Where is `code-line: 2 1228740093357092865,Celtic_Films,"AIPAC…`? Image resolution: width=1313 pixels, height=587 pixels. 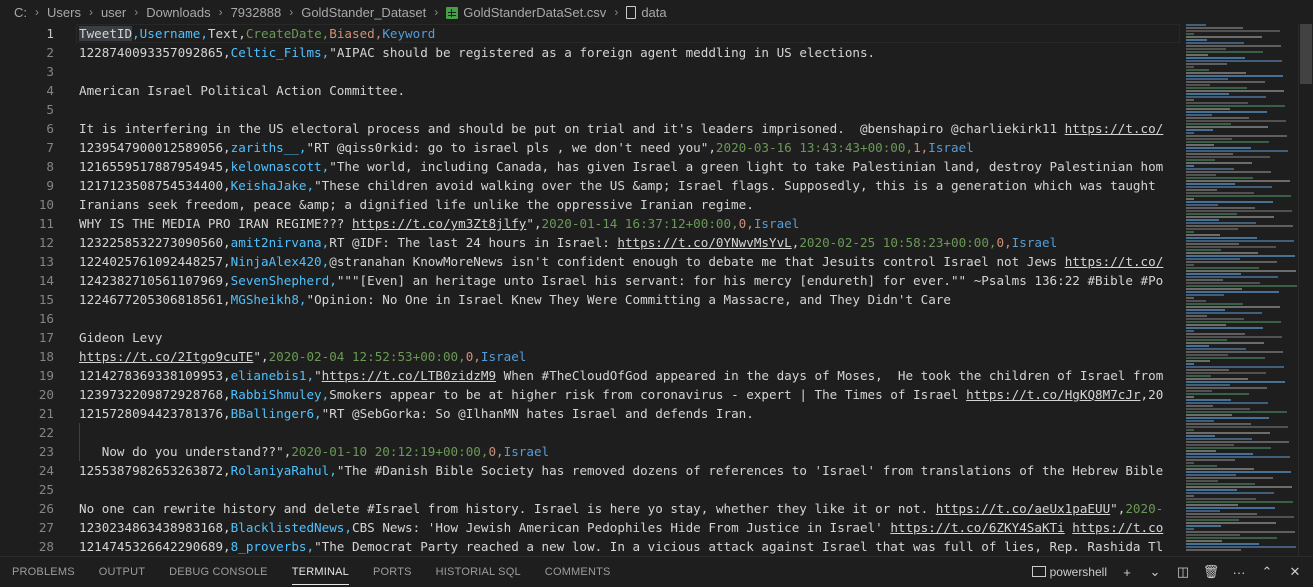 code-line: 2 1228740093357092865,Celtic_Films,"AIPAC… is located at coordinates (590, 52).